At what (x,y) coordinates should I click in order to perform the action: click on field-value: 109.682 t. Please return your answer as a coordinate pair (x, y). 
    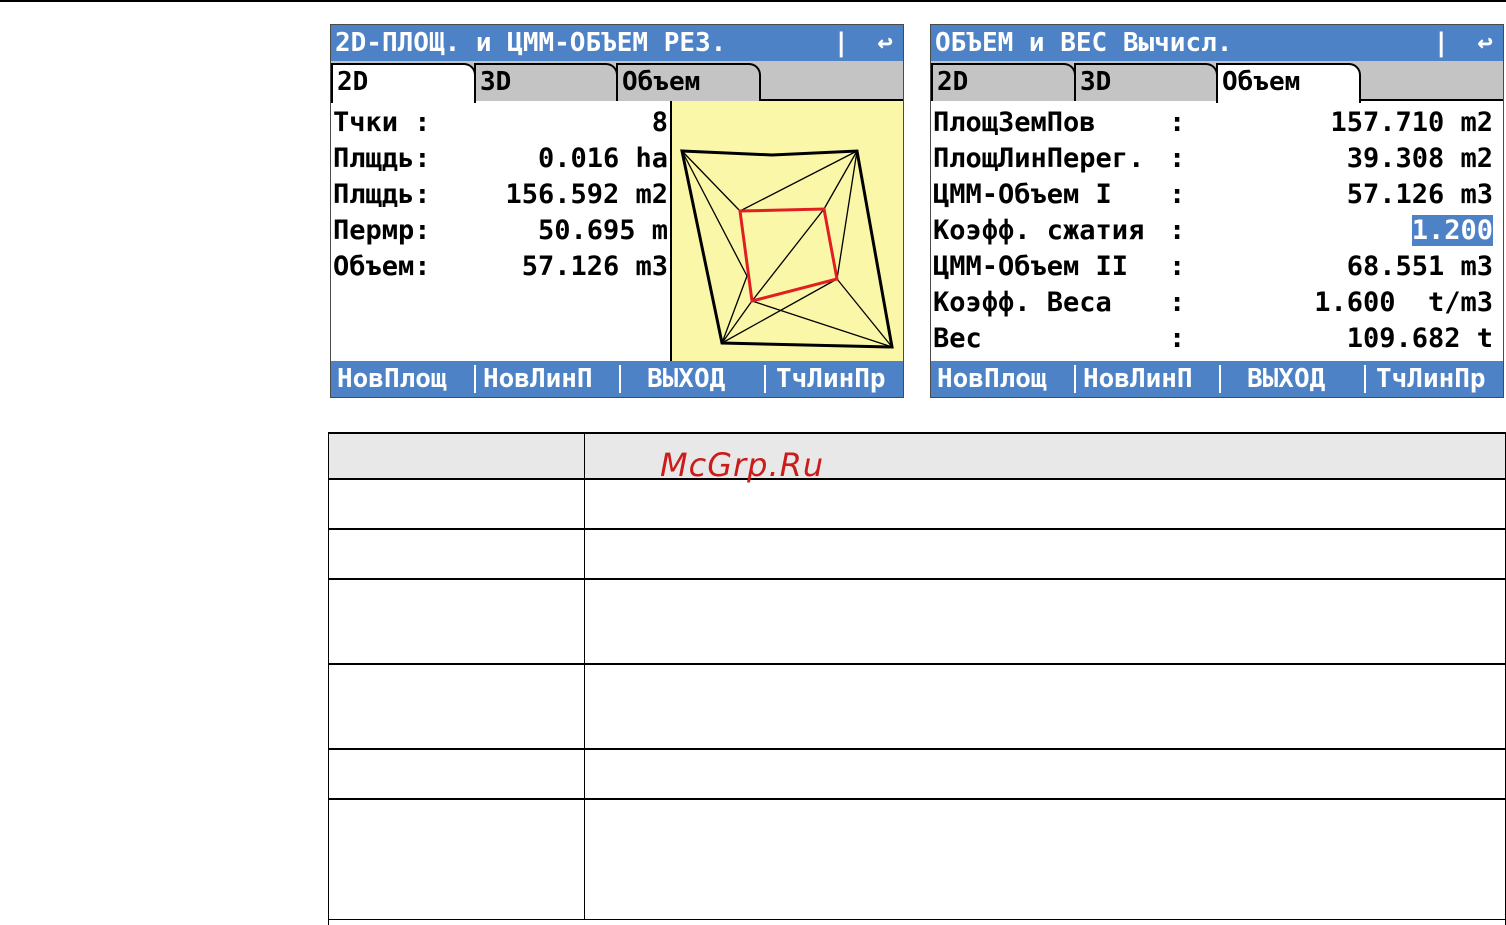
    Looking at the image, I should click on (1419, 338).